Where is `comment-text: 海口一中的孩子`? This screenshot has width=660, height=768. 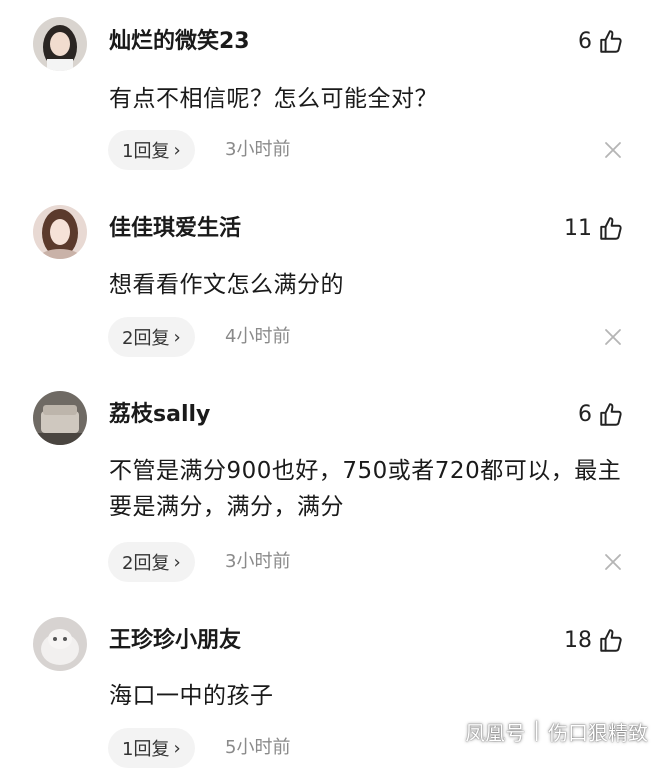 comment-text: 海口一中的孩子 is located at coordinates (191, 696).